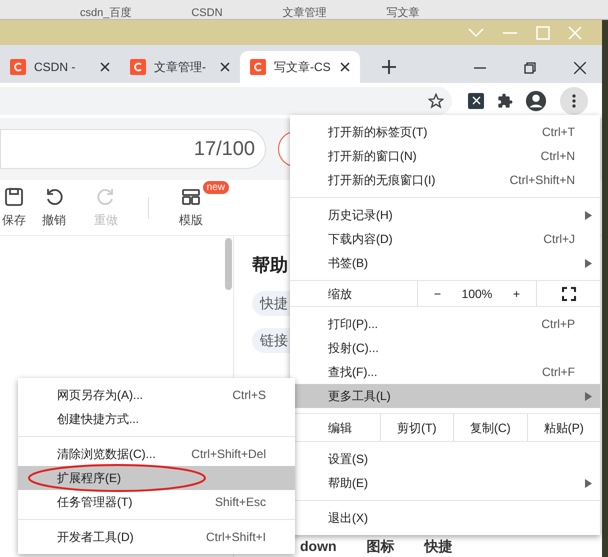  What do you see at coordinates (438, 546) in the screenshot?
I see `footer-label: 快捷` at bounding box center [438, 546].